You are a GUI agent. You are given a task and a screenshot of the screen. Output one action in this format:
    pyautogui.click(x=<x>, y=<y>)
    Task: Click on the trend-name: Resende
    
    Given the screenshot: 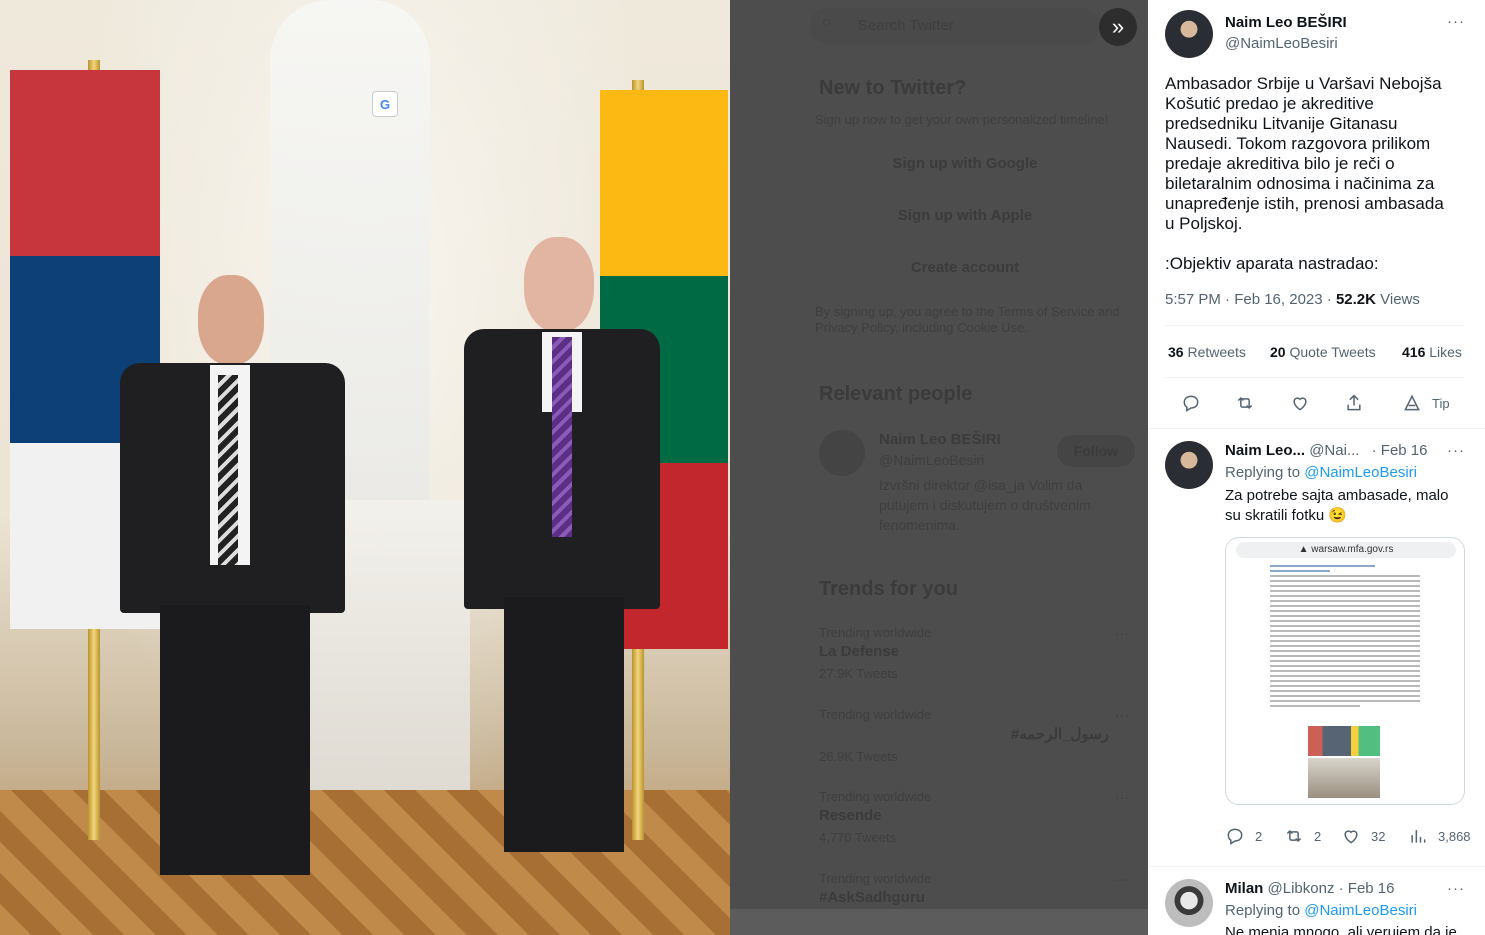 What is the action you would take?
    pyautogui.click(x=850, y=815)
    